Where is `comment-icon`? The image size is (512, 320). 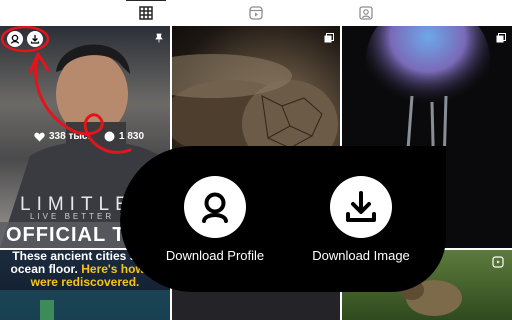 comment-icon is located at coordinates (109, 136).